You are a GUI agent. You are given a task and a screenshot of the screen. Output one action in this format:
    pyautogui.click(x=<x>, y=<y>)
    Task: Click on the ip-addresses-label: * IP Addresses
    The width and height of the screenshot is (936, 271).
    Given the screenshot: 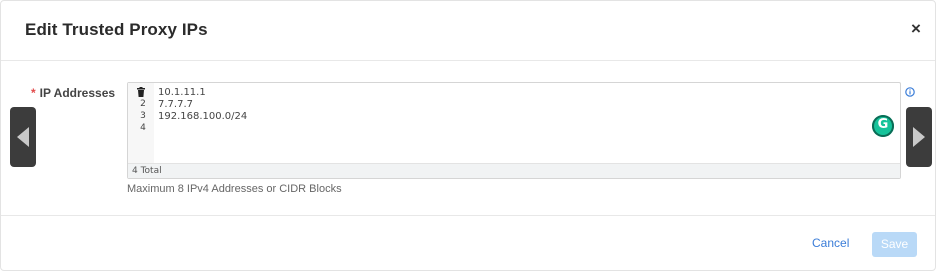 What is the action you would take?
    pyautogui.click(x=73, y=93)
    